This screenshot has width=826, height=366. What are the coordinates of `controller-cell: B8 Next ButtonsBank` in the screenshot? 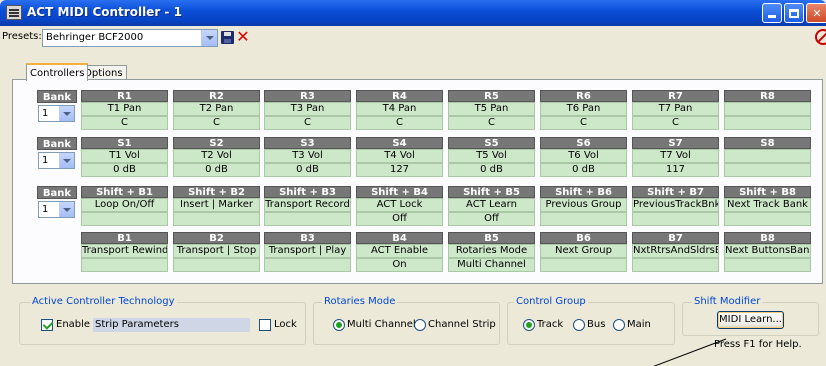 It's located at (767, 252).